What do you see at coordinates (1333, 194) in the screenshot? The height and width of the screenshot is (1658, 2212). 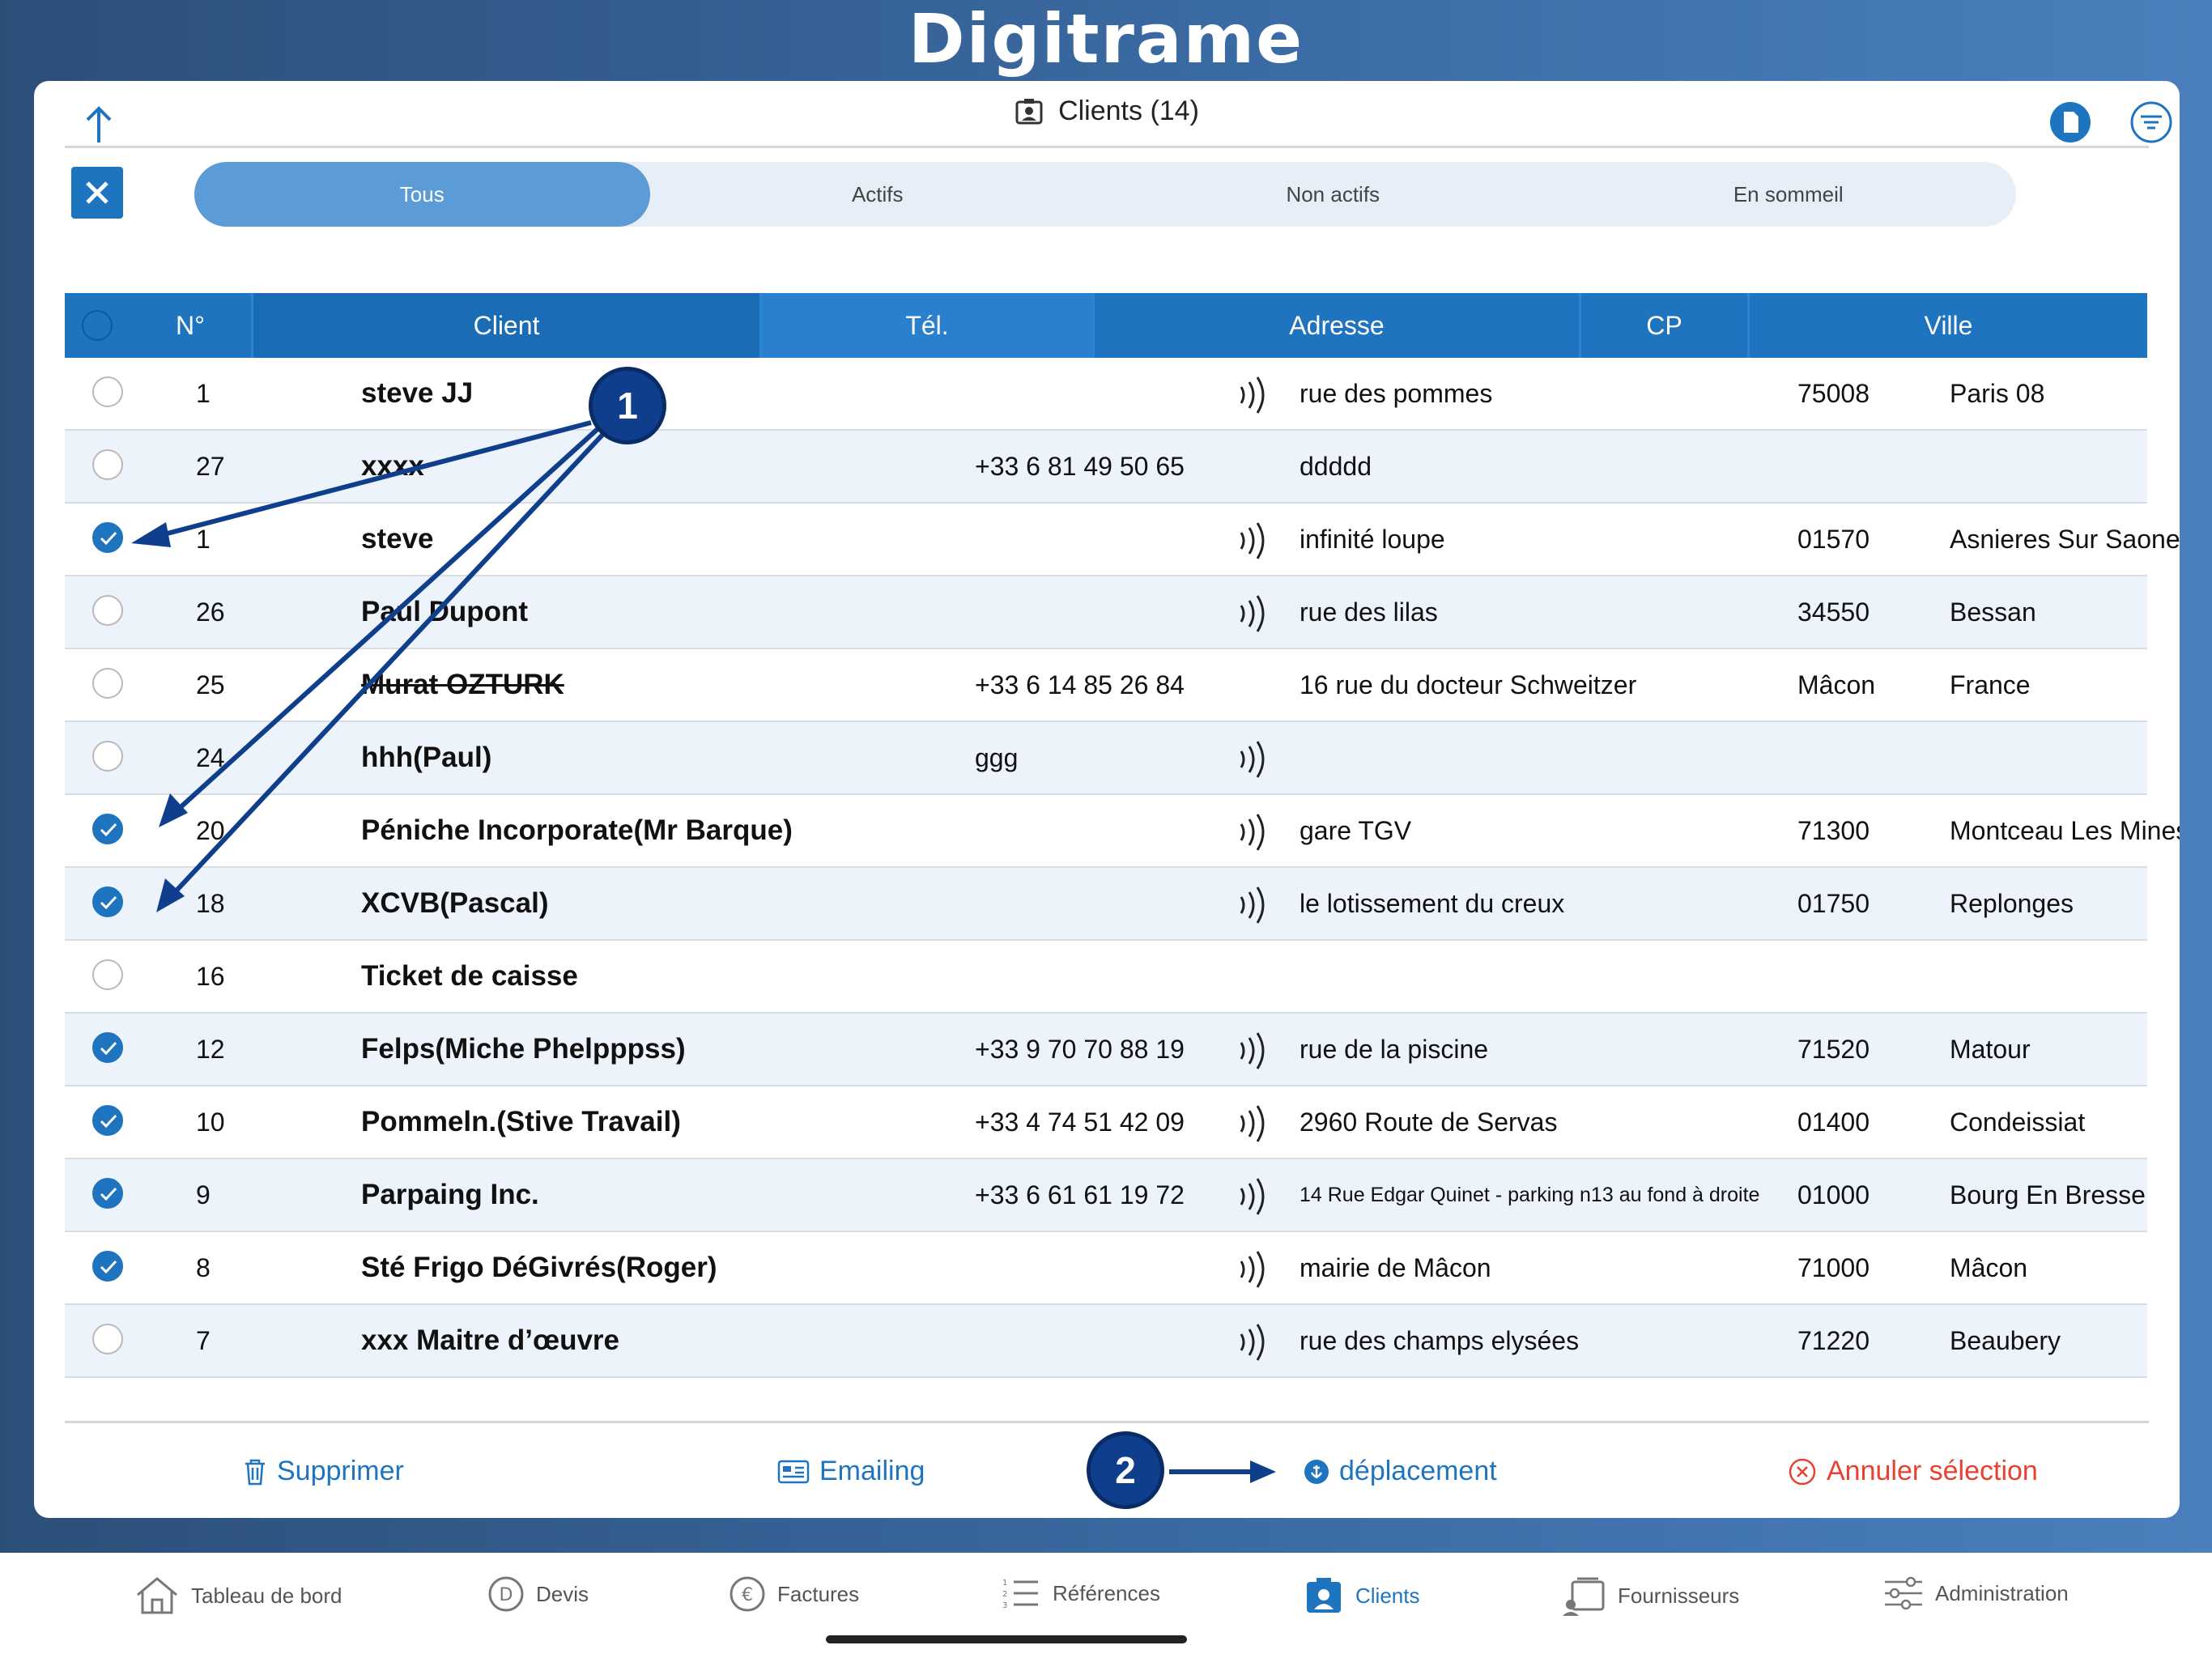 I see `segment-non-actifs: Non actifs` at bounding box center [1333, 194].